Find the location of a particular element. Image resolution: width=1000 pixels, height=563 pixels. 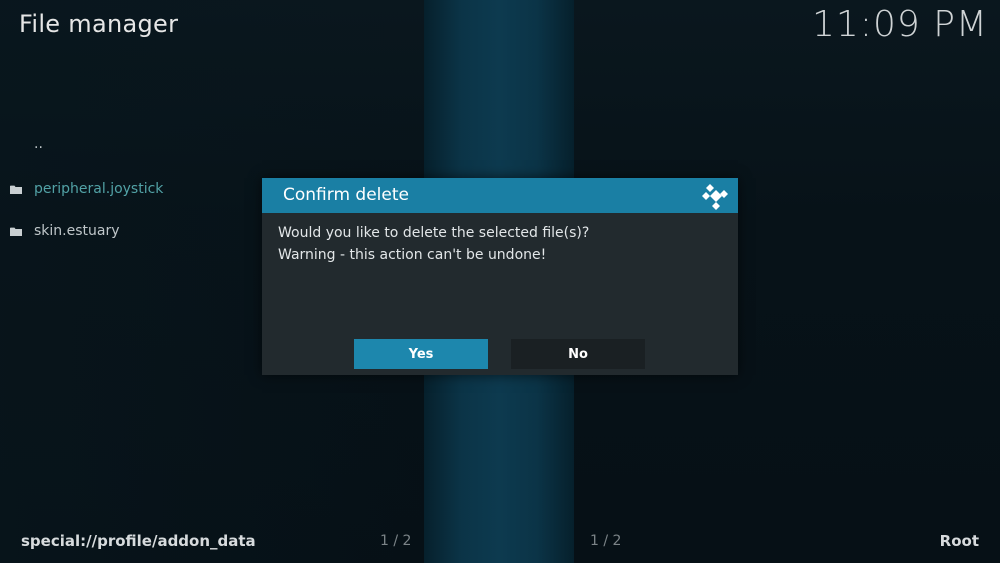

dialog-header: Confirm delete is located at coordinates (500, 195).